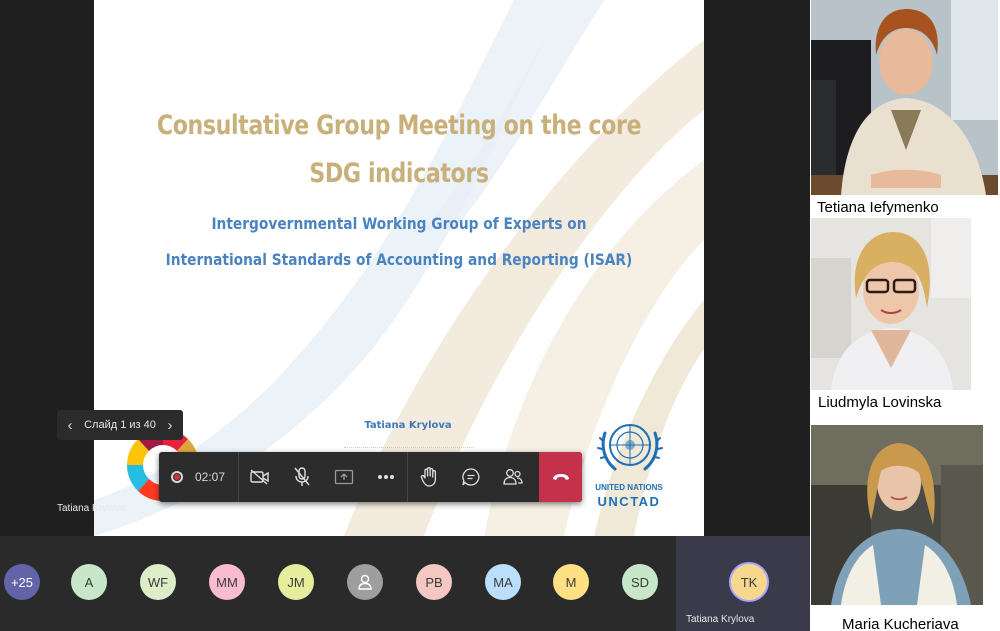 The image size is (1000, 631). I want to click on person-icon, so click(365, 582).